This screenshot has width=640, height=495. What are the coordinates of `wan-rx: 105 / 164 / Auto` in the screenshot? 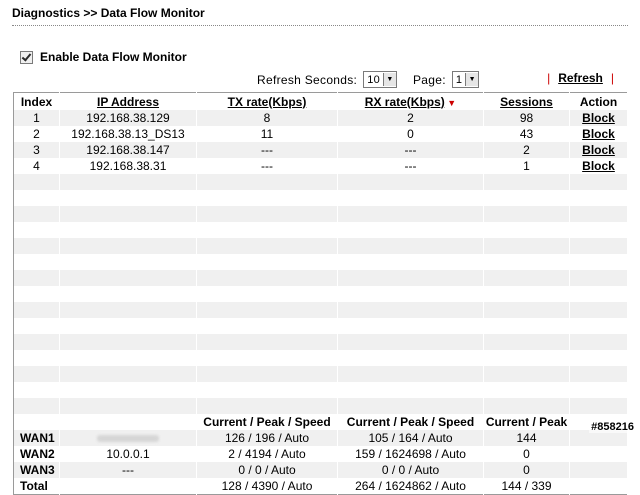 It's located at (410, 438).